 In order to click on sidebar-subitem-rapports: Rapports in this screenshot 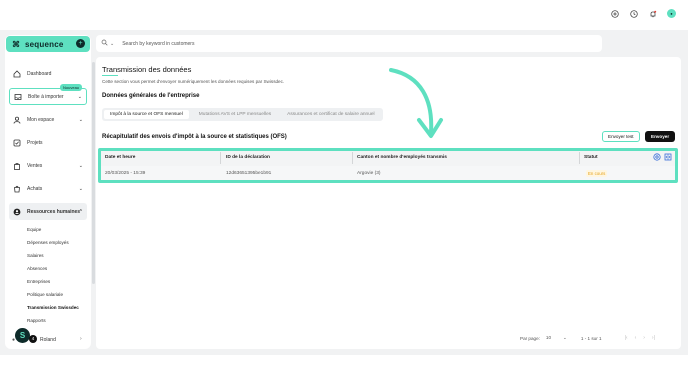, I will do `click(36, 320)`.